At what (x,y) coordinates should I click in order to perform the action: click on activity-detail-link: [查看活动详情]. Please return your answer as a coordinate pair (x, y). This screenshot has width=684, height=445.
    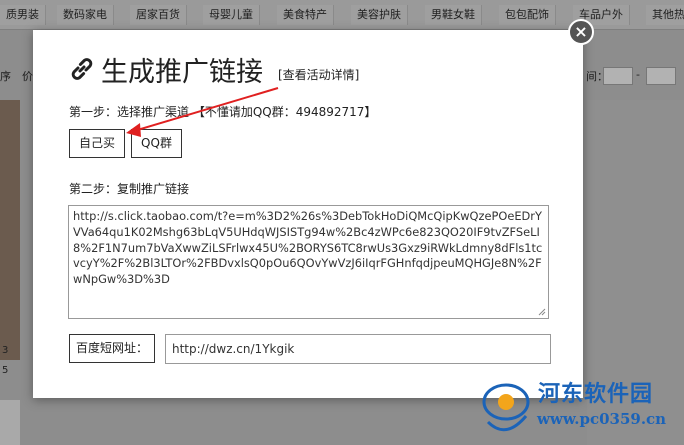
    Looking at the image, I should click on (318, 74).